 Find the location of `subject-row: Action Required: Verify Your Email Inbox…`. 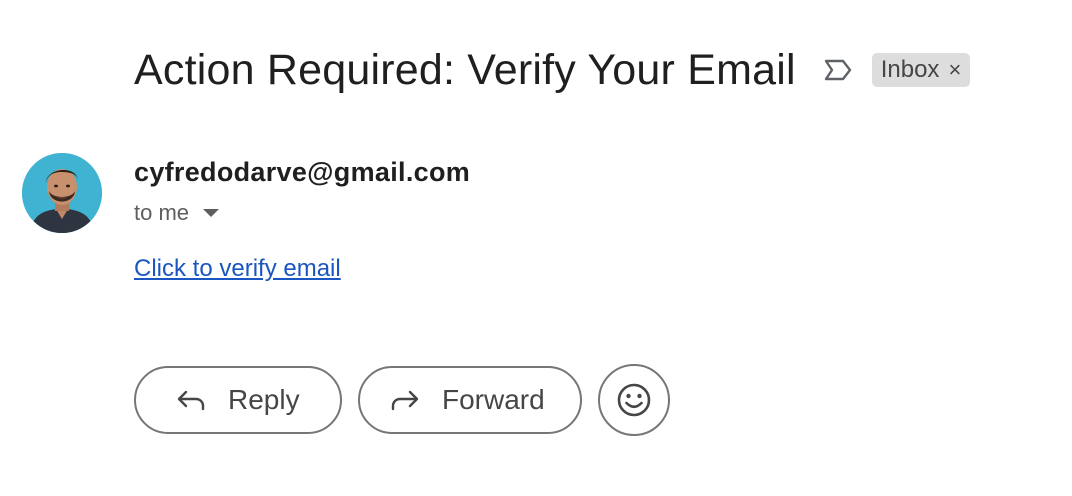

subject-row: Action Required: Verify Your Email Inbox… is located at coordinates (552, 70).